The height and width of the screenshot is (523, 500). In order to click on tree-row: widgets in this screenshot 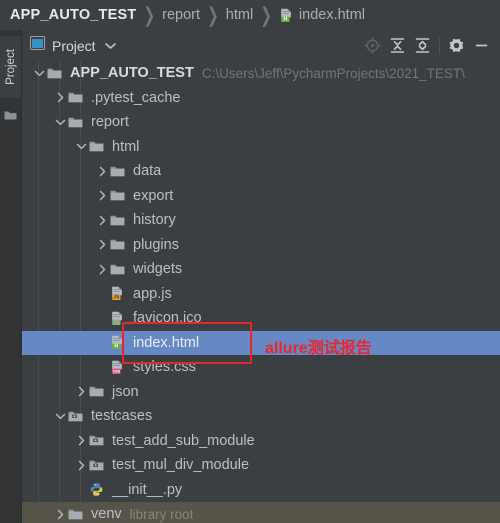, I will do `click(261, 269)`.